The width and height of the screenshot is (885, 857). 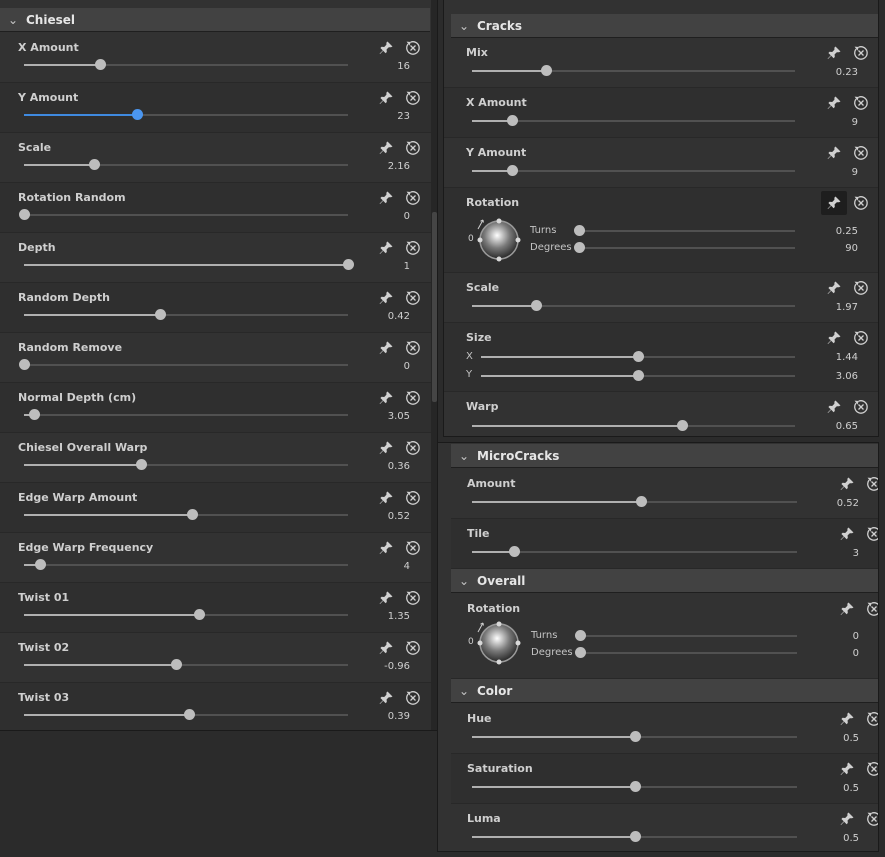 I want to click on overall-section-header: ⌄ Overall, so click(x=664, y=581).